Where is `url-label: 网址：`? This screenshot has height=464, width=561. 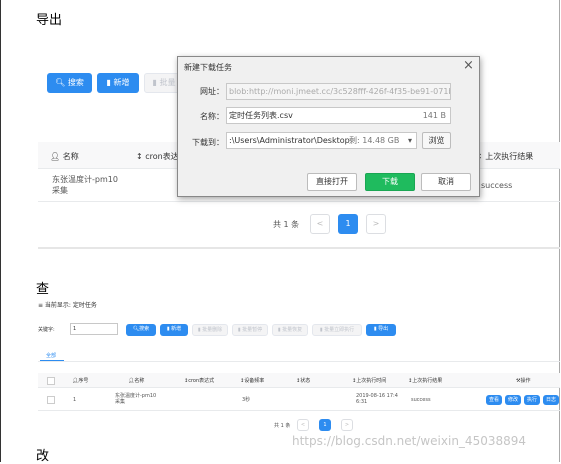
url-label: 网址： is located at coordinates (212, 91).